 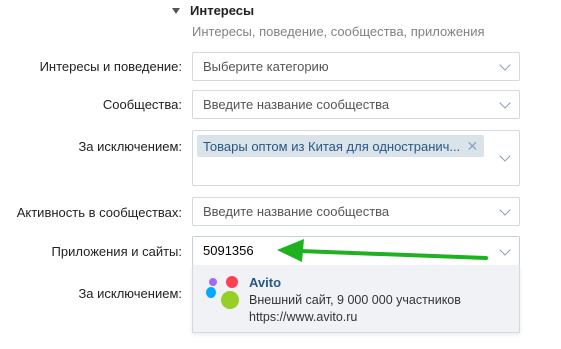 I want to click on suggestion-url: https://www.avito.ru, so click(x=303, y=317).